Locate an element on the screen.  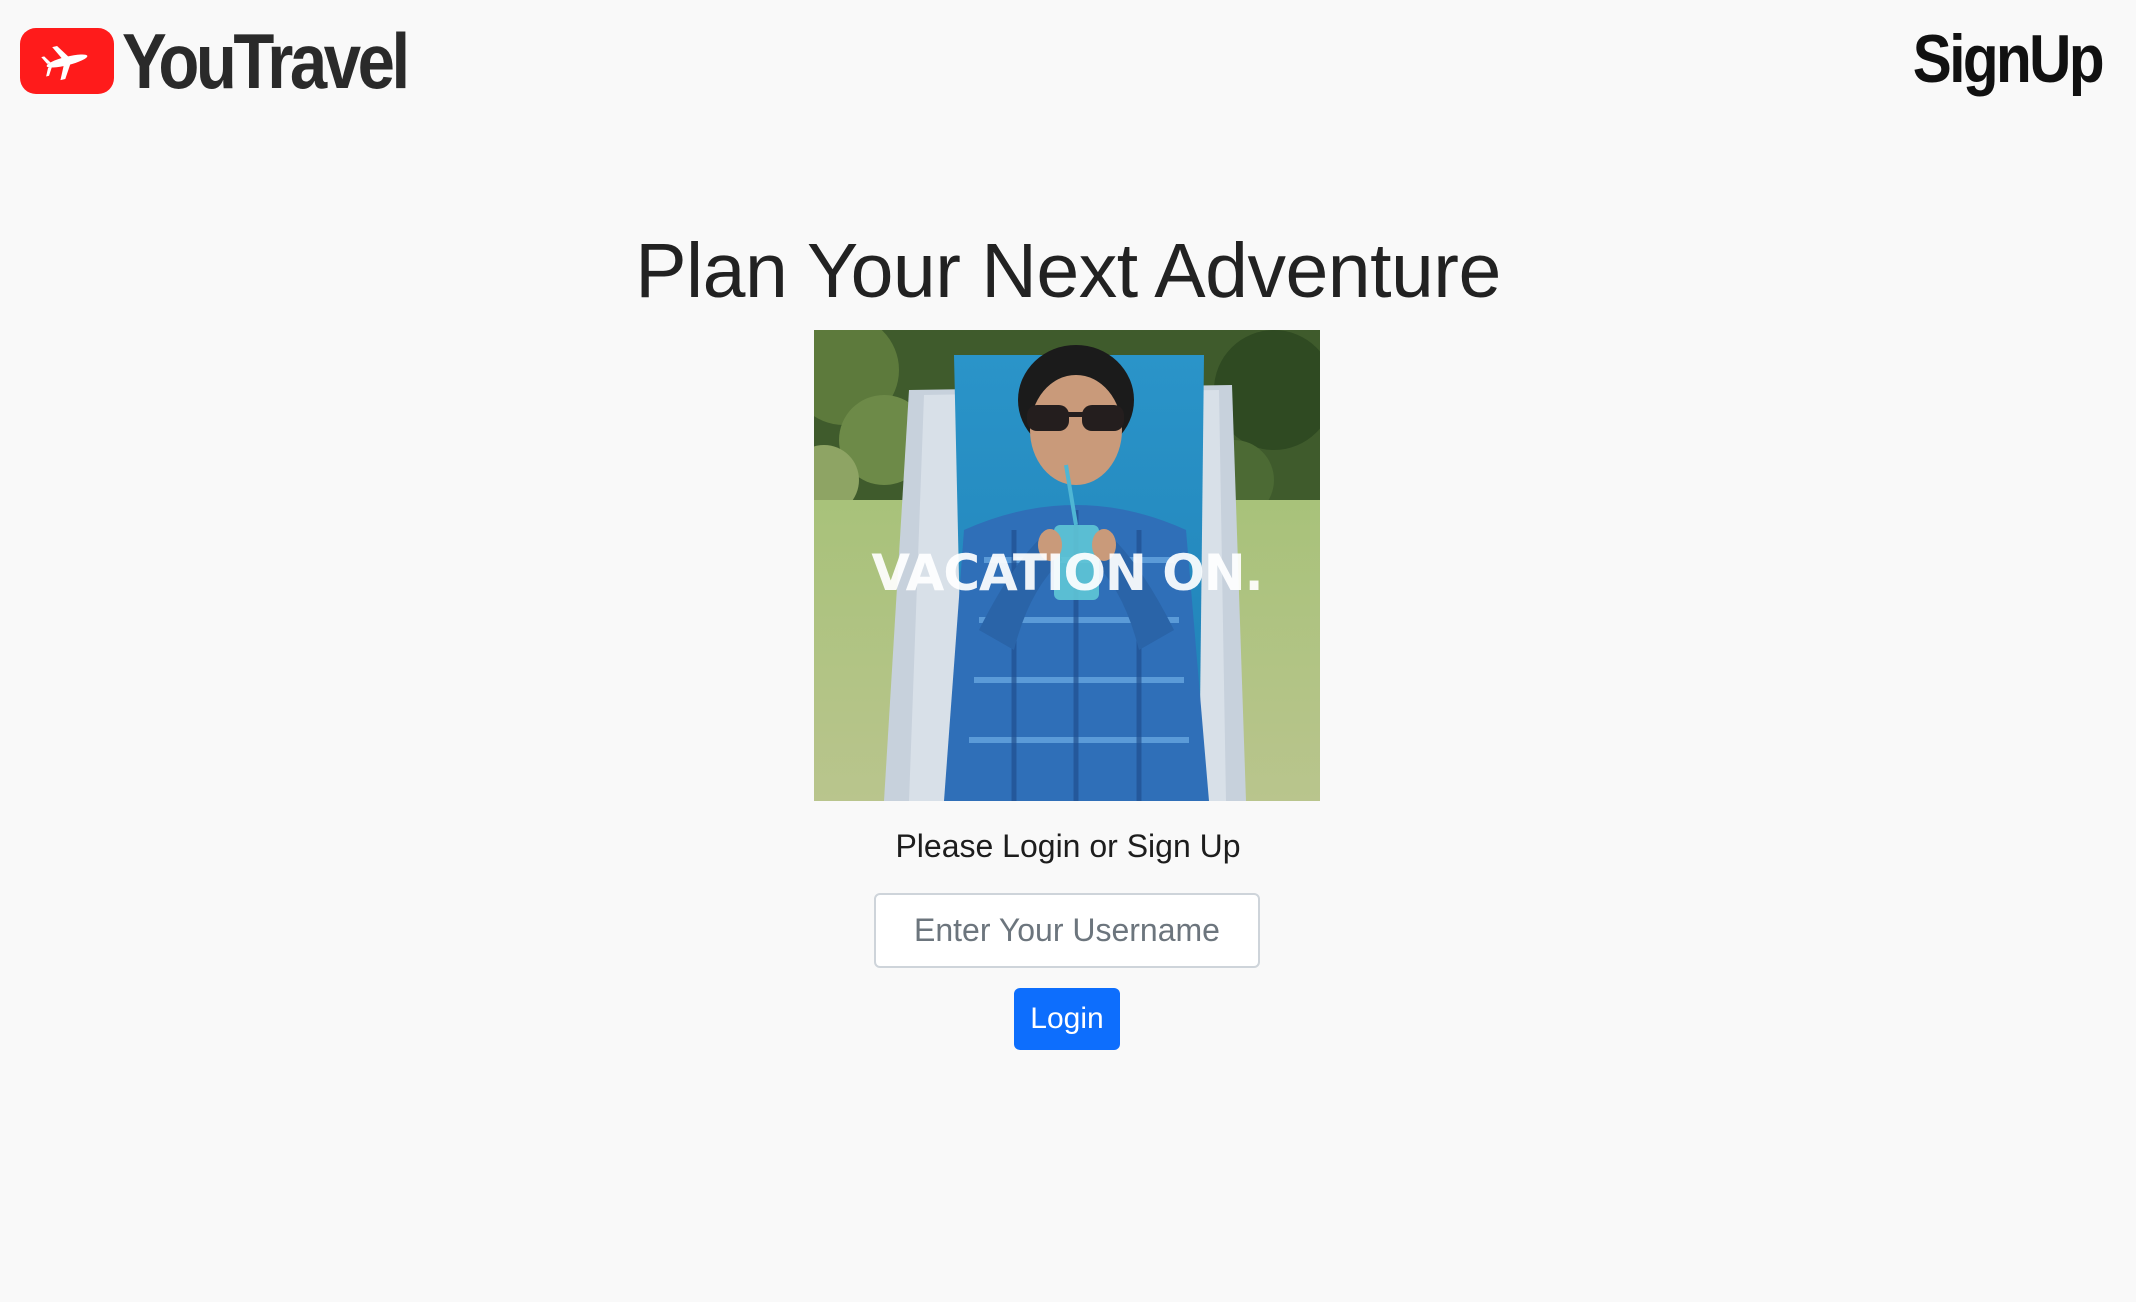
hero-caption: VACATION ON. is located at coordinates (1066, 573).